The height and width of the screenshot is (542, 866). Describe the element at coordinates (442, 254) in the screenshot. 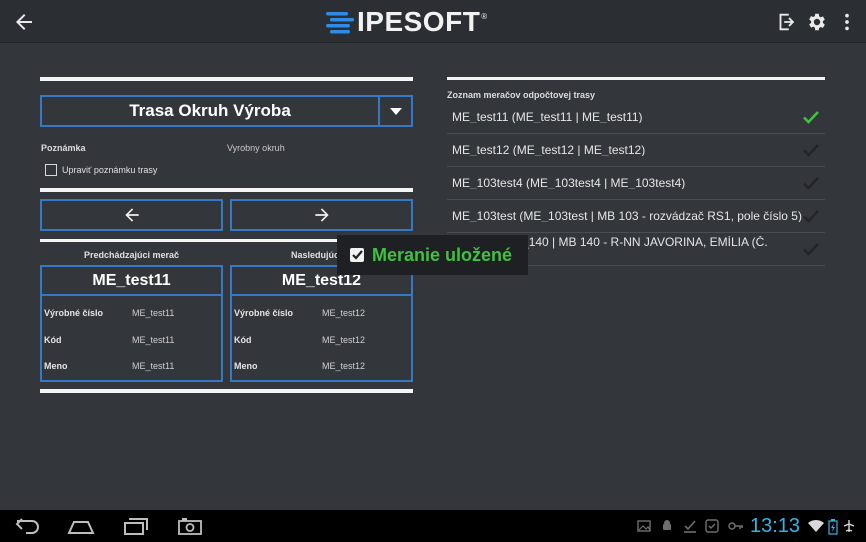

I see `toast-text: Meranie uložené` at that location.